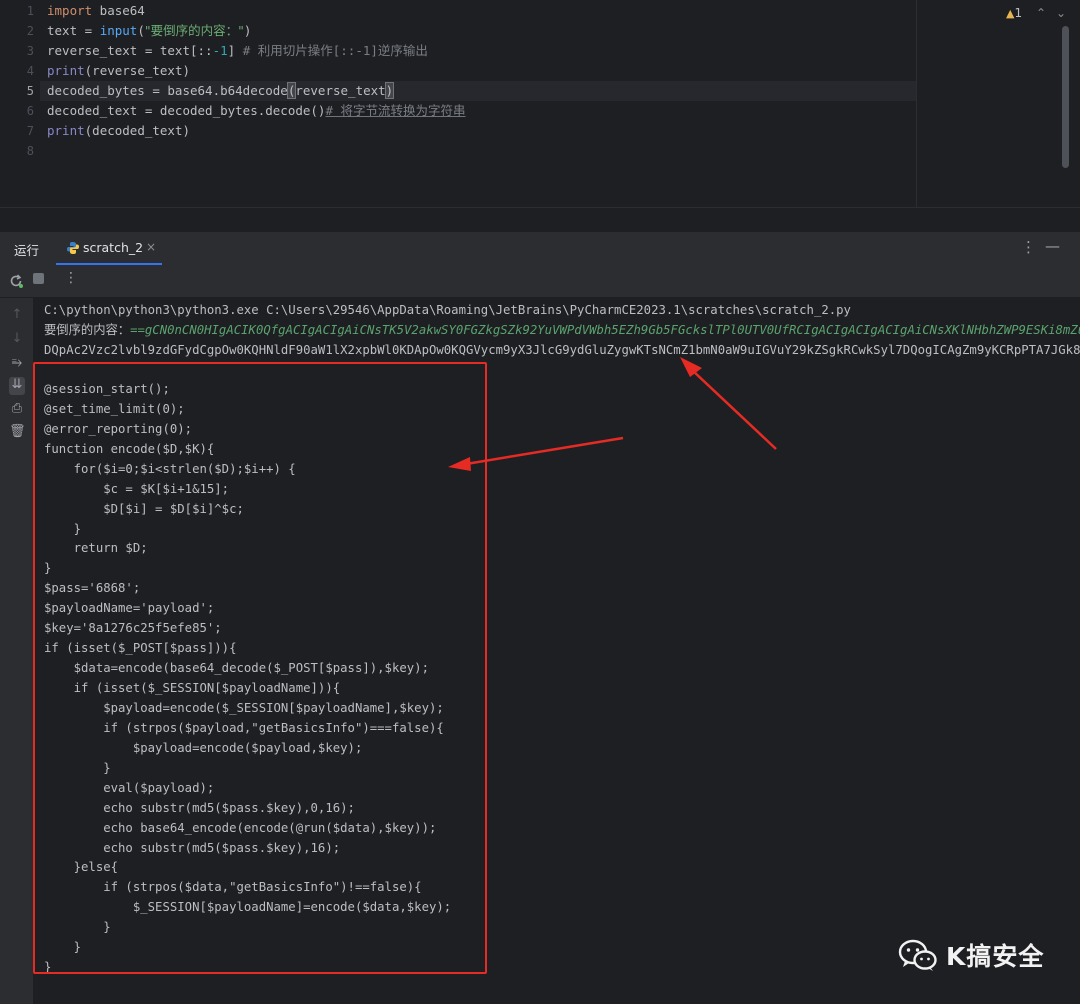  Describe the element at coordinates (129, 608) in the screenshot. I see `console-line: $payloadName='payload';` at that location.